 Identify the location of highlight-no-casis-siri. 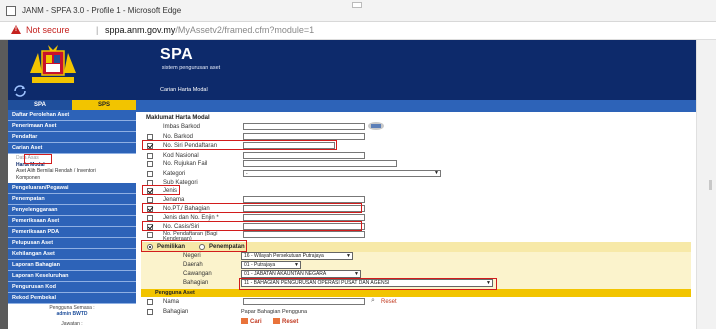
(252, 226).